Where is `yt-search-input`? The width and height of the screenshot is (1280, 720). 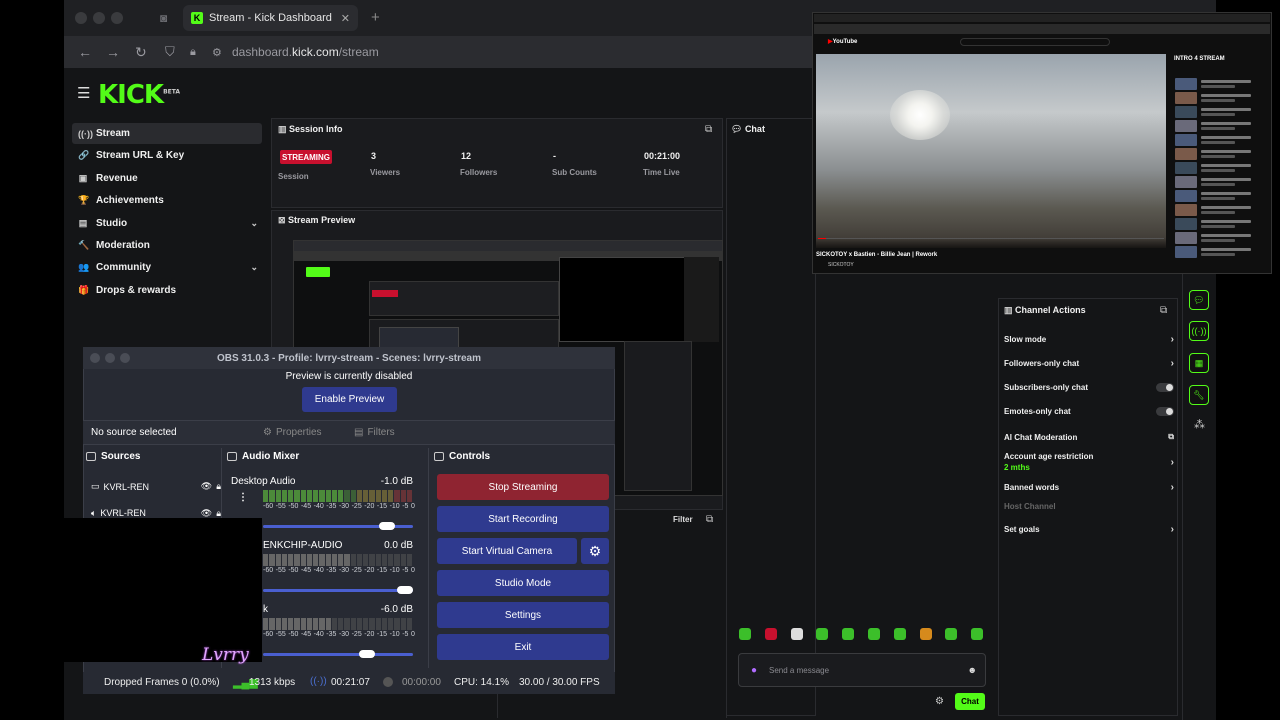 yt-search-input is located at coordinates (1035, 42).